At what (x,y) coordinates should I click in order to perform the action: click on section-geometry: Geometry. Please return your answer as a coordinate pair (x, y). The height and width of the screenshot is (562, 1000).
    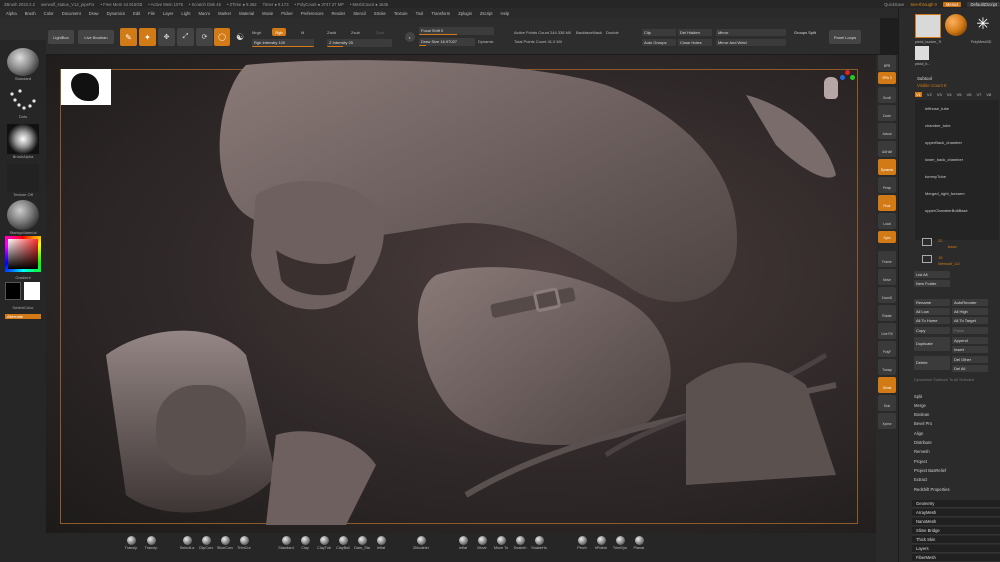
    Looking at the image, I should click on (956, 504).